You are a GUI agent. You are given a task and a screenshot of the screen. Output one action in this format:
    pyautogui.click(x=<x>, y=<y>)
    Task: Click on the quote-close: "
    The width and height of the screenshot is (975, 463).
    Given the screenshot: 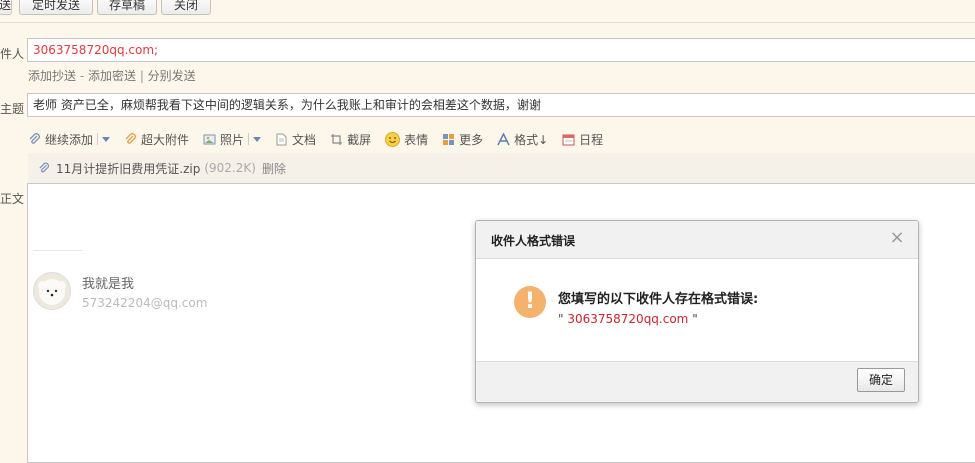 What is the action you would take?
    pyautogui.click(x=693, y=319)
    